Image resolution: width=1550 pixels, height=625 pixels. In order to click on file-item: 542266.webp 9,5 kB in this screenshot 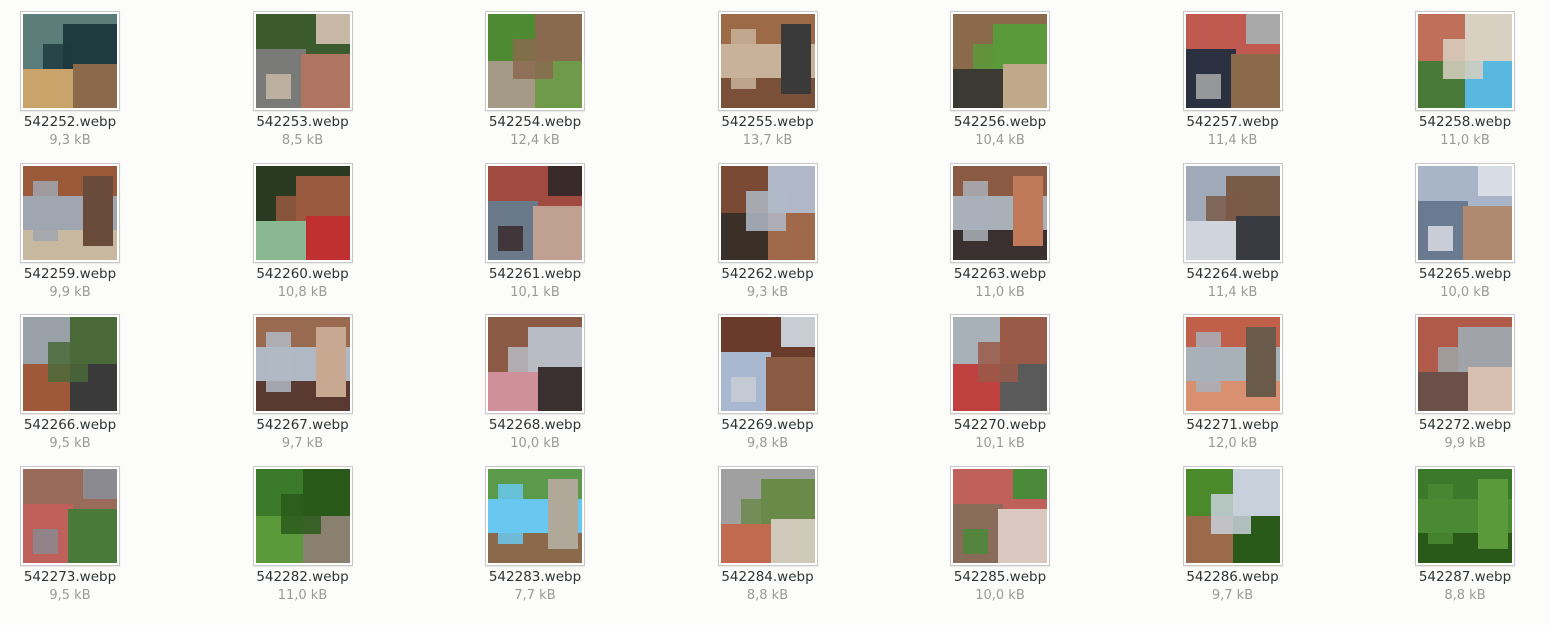, I will do `click(72, 384)`.